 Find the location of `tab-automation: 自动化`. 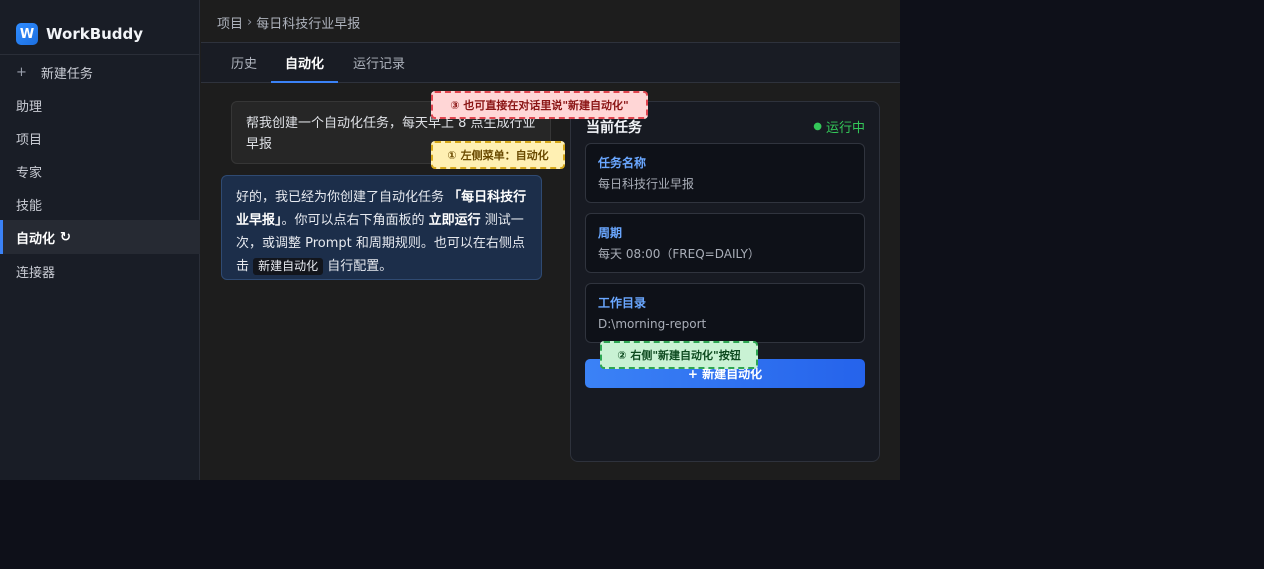

tab-automation: 自动化 is located at coordinates (304, 63).